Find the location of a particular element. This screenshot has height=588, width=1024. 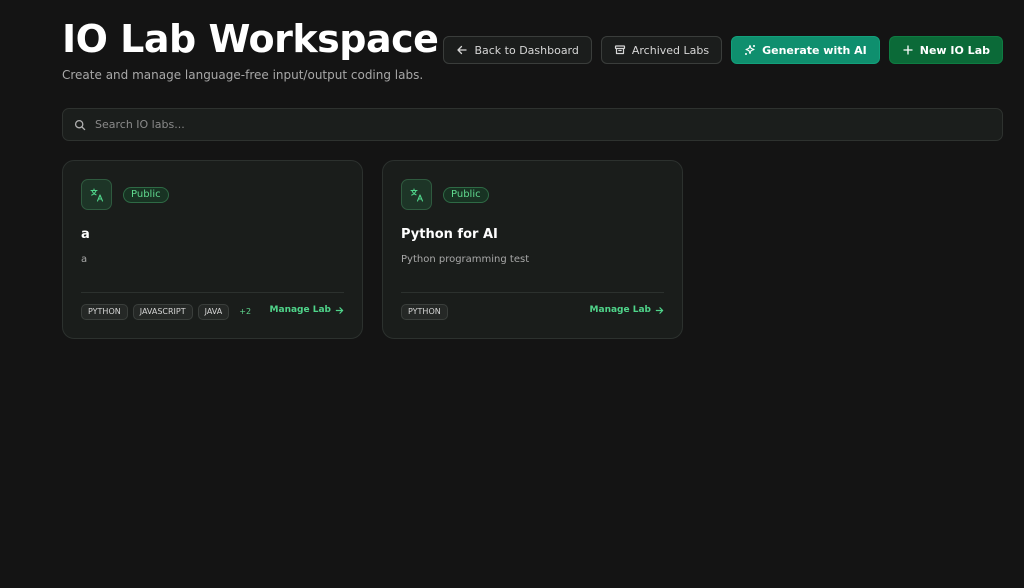

language-tag: JAVA is located at coordinates (213, 312).